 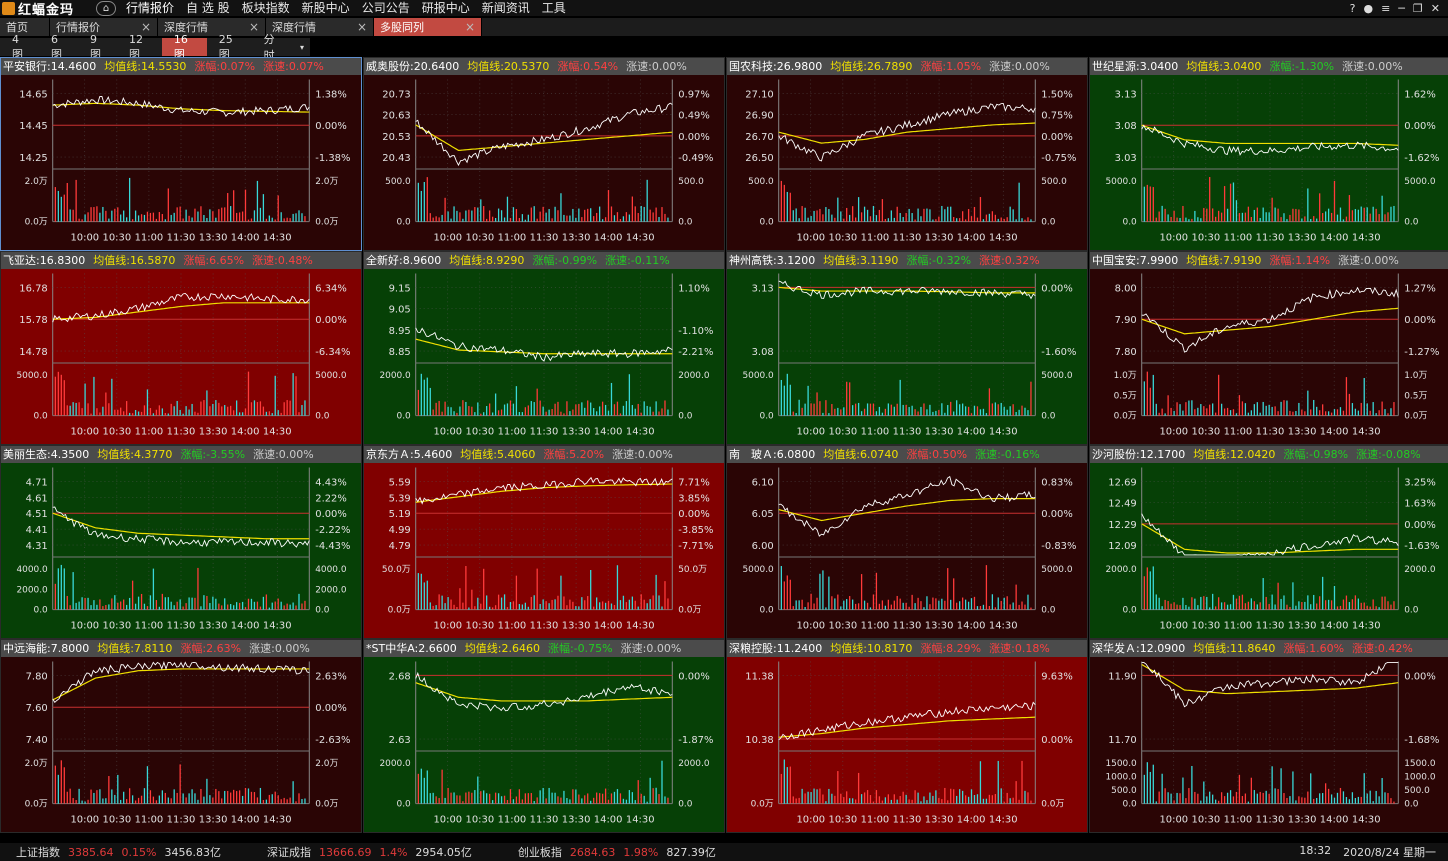 I want to click on grid-option: 9图, so click(x=97, y=47).